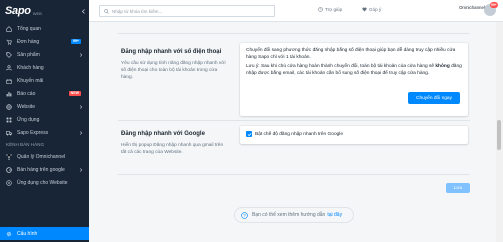  What do you see at coordinates (44, 233) in the screenshot?
I see `sidebar-item-settings: Cấu hình` at bounding box center [44, 233].